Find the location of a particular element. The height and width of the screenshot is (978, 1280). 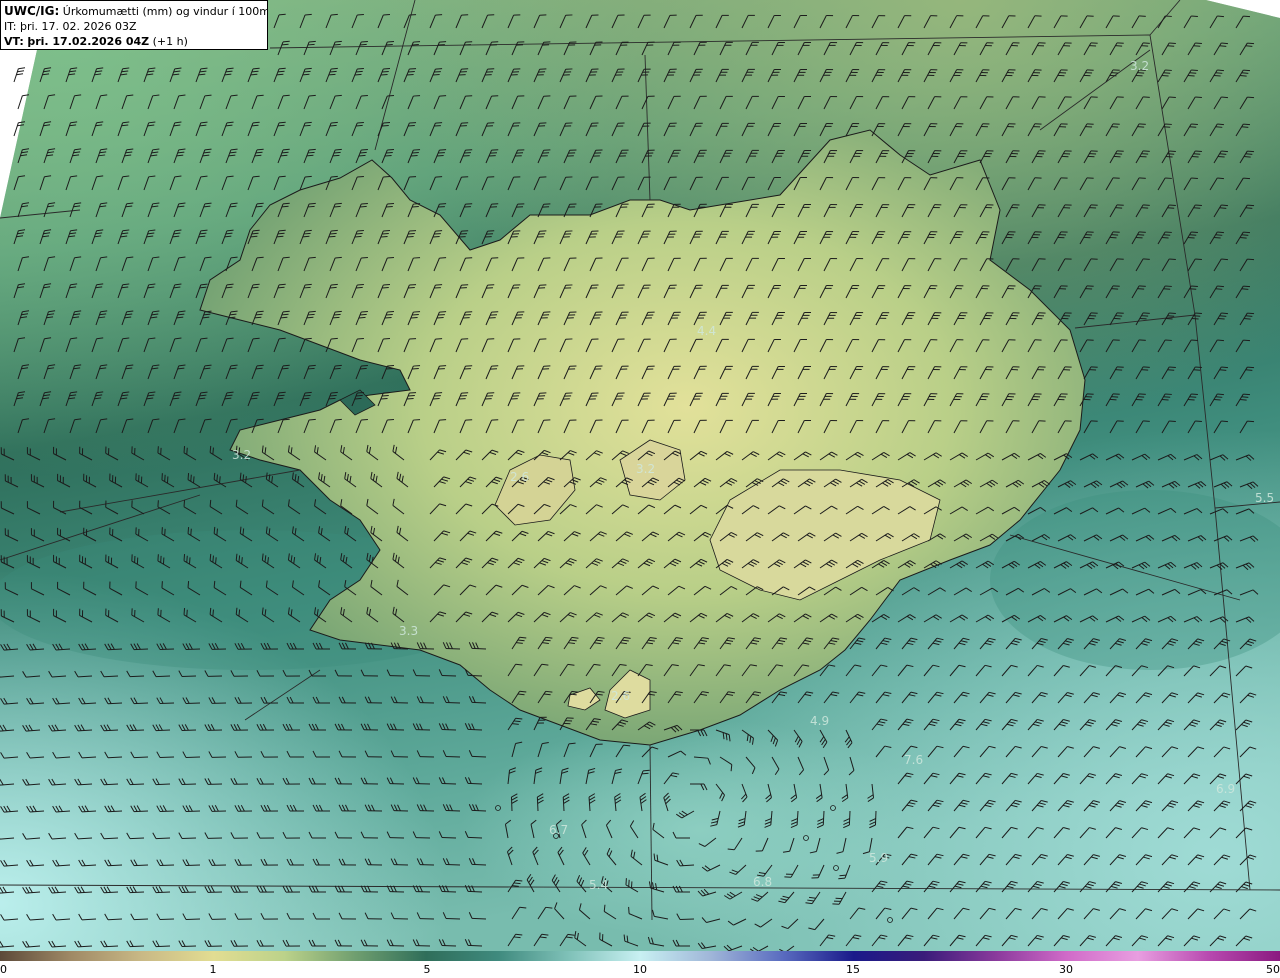

valid-prefix: VT: is located at coordinates (14, 41).